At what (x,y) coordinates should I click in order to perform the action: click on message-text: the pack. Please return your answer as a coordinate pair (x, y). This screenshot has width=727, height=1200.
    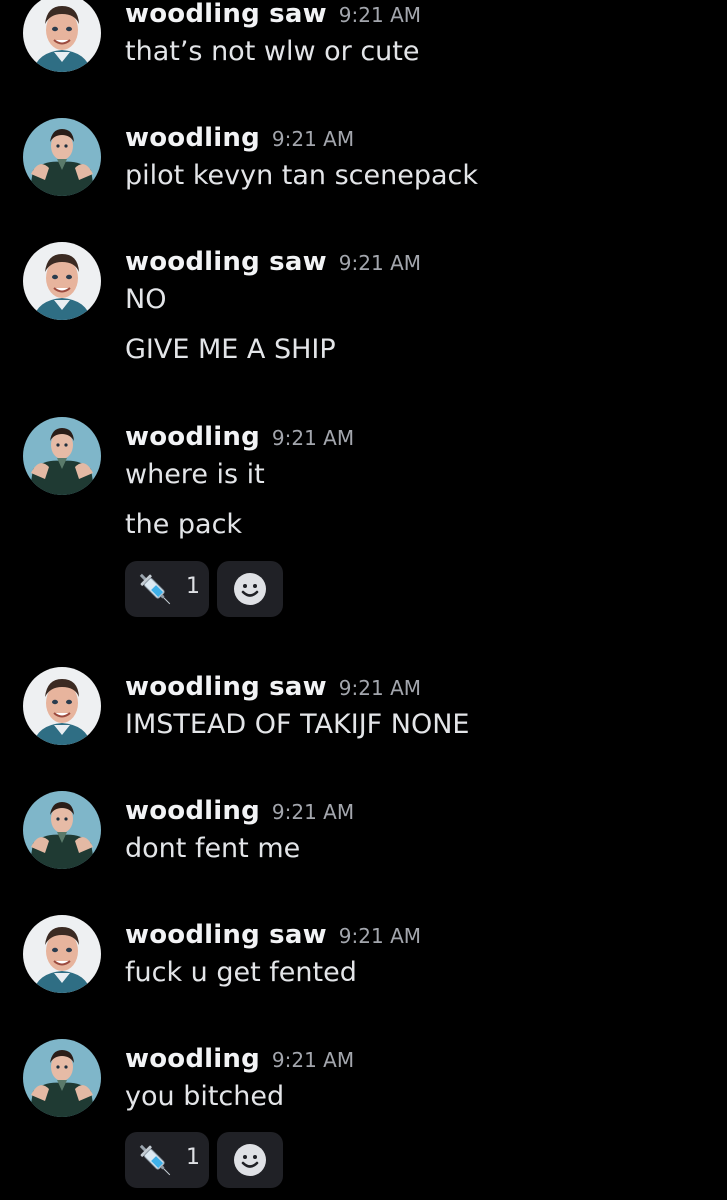
    Looking at the image, I should click on (184, 524).